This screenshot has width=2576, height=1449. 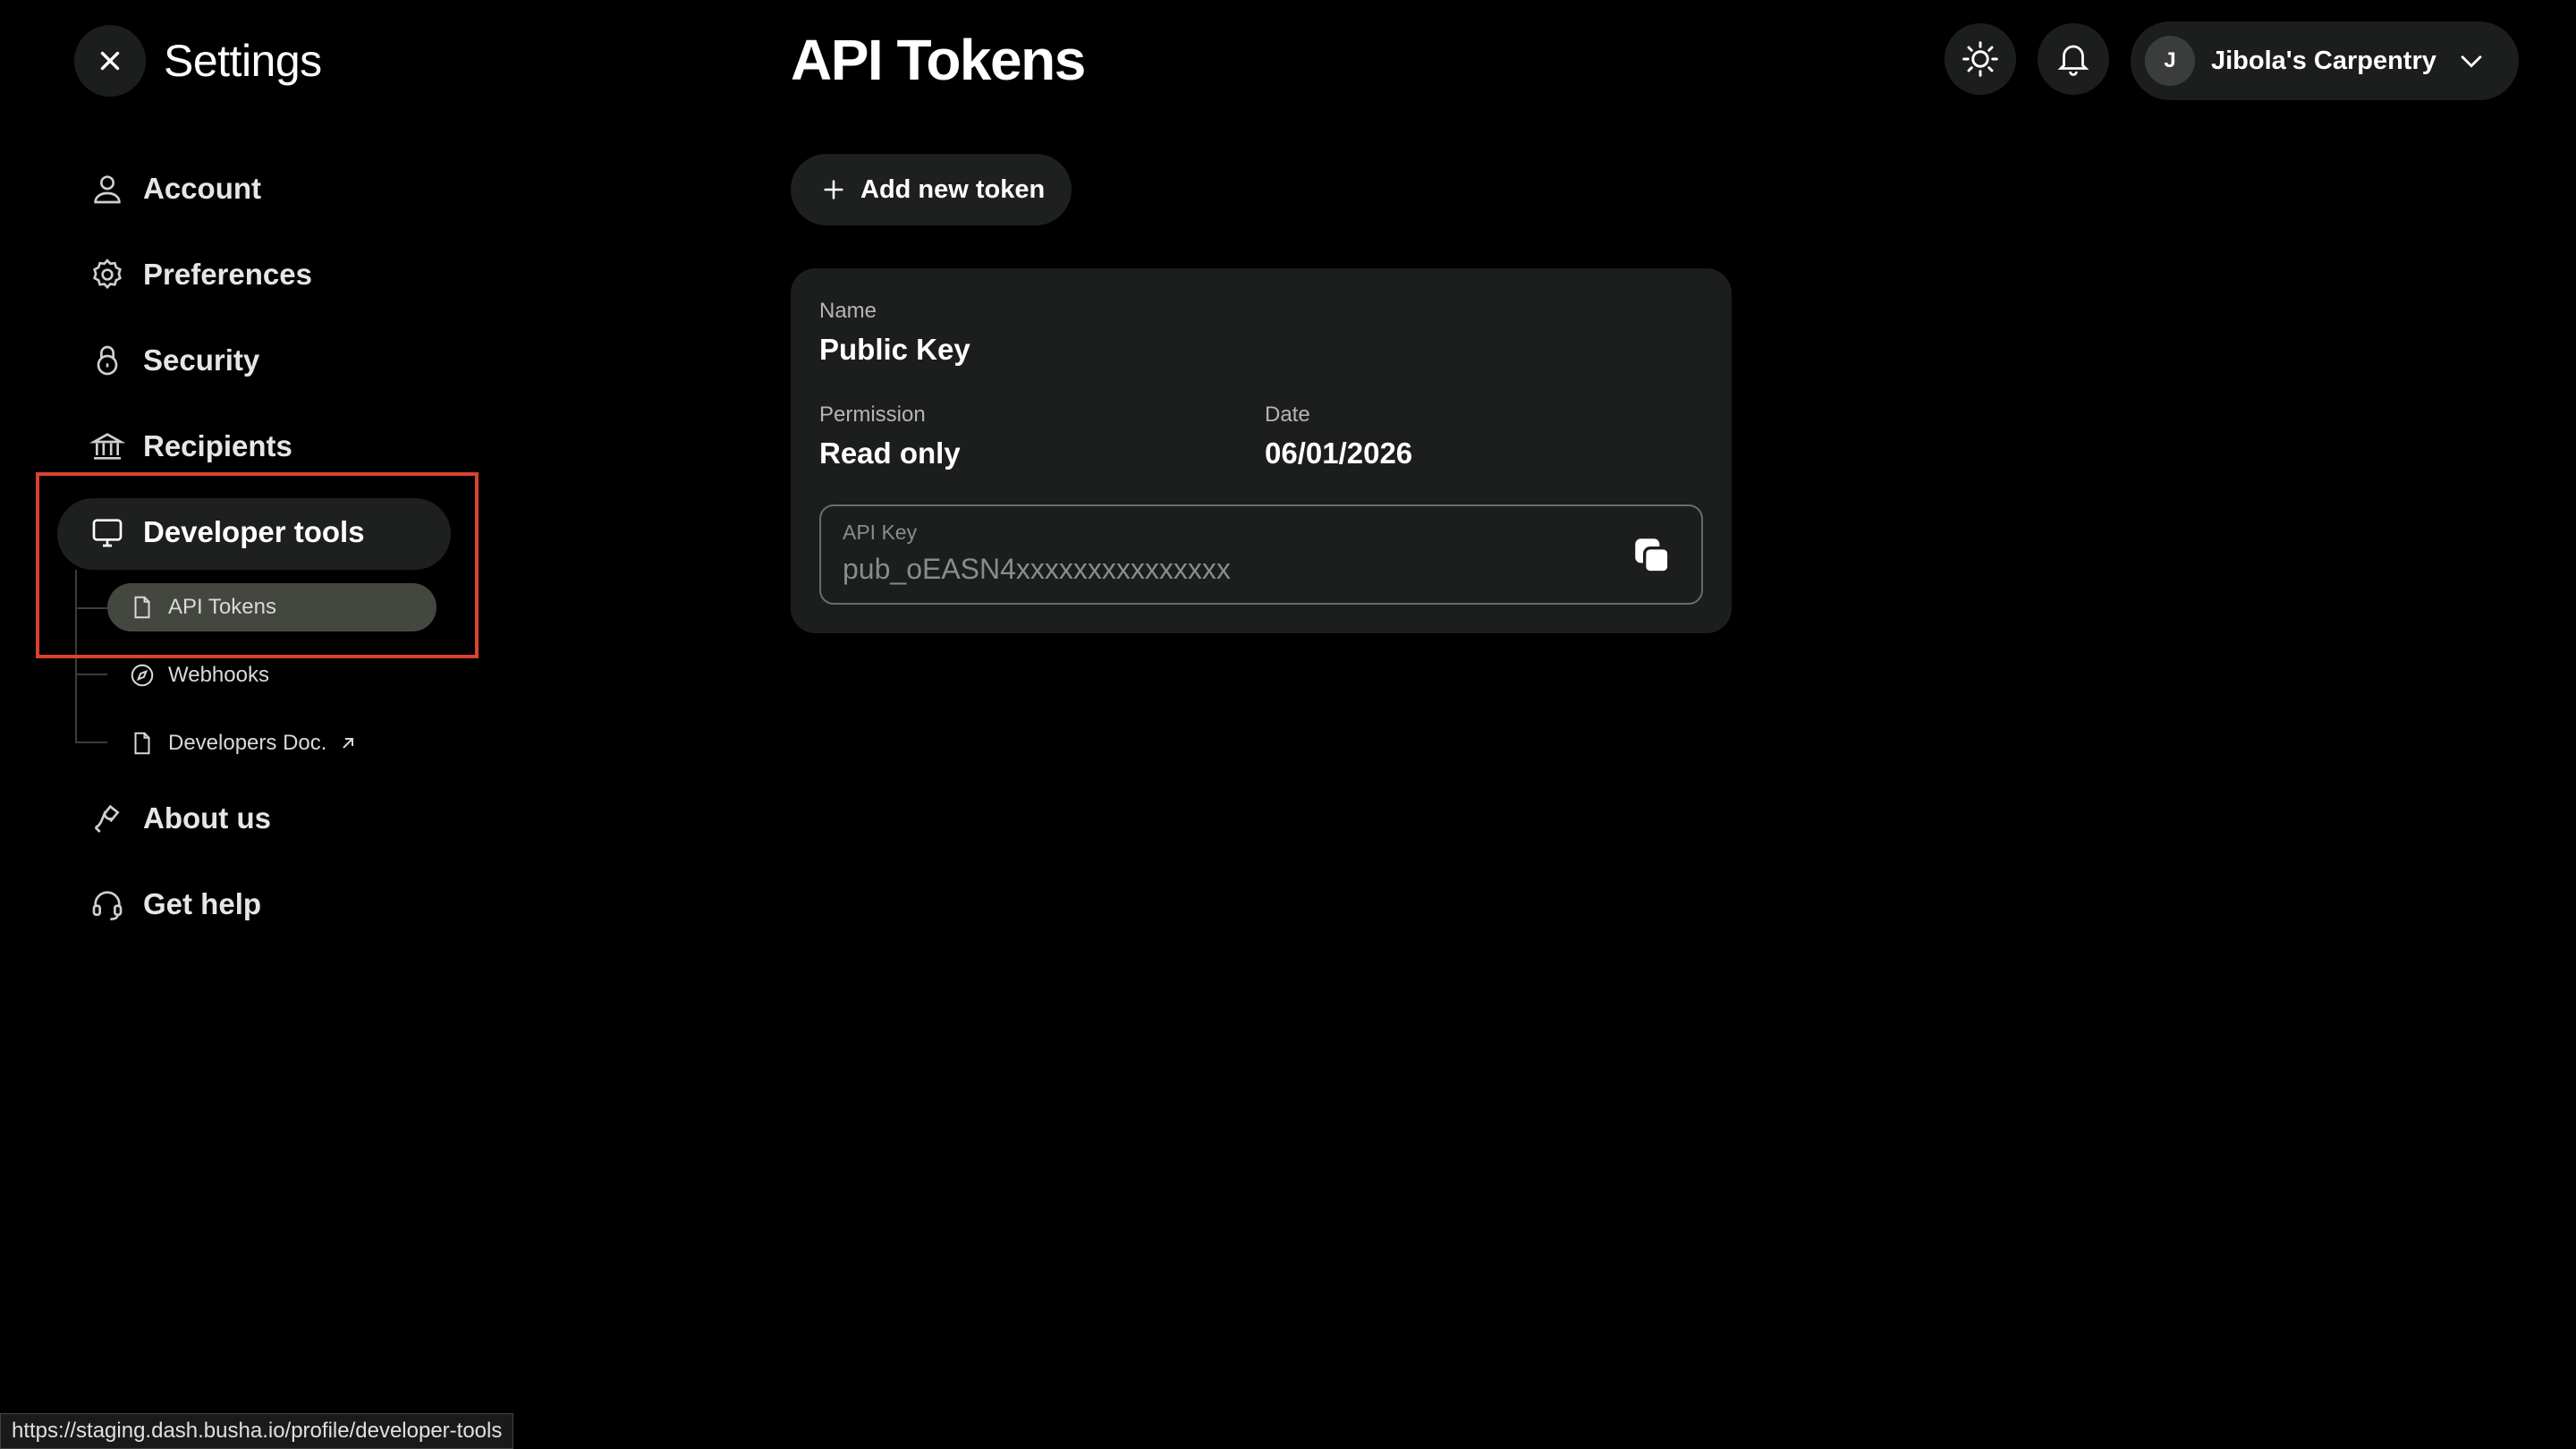 What do you see at coordinates (202, 188) in the screenshot?
I see `sidebar-item-label: Account` at bounding box center [202, 188].